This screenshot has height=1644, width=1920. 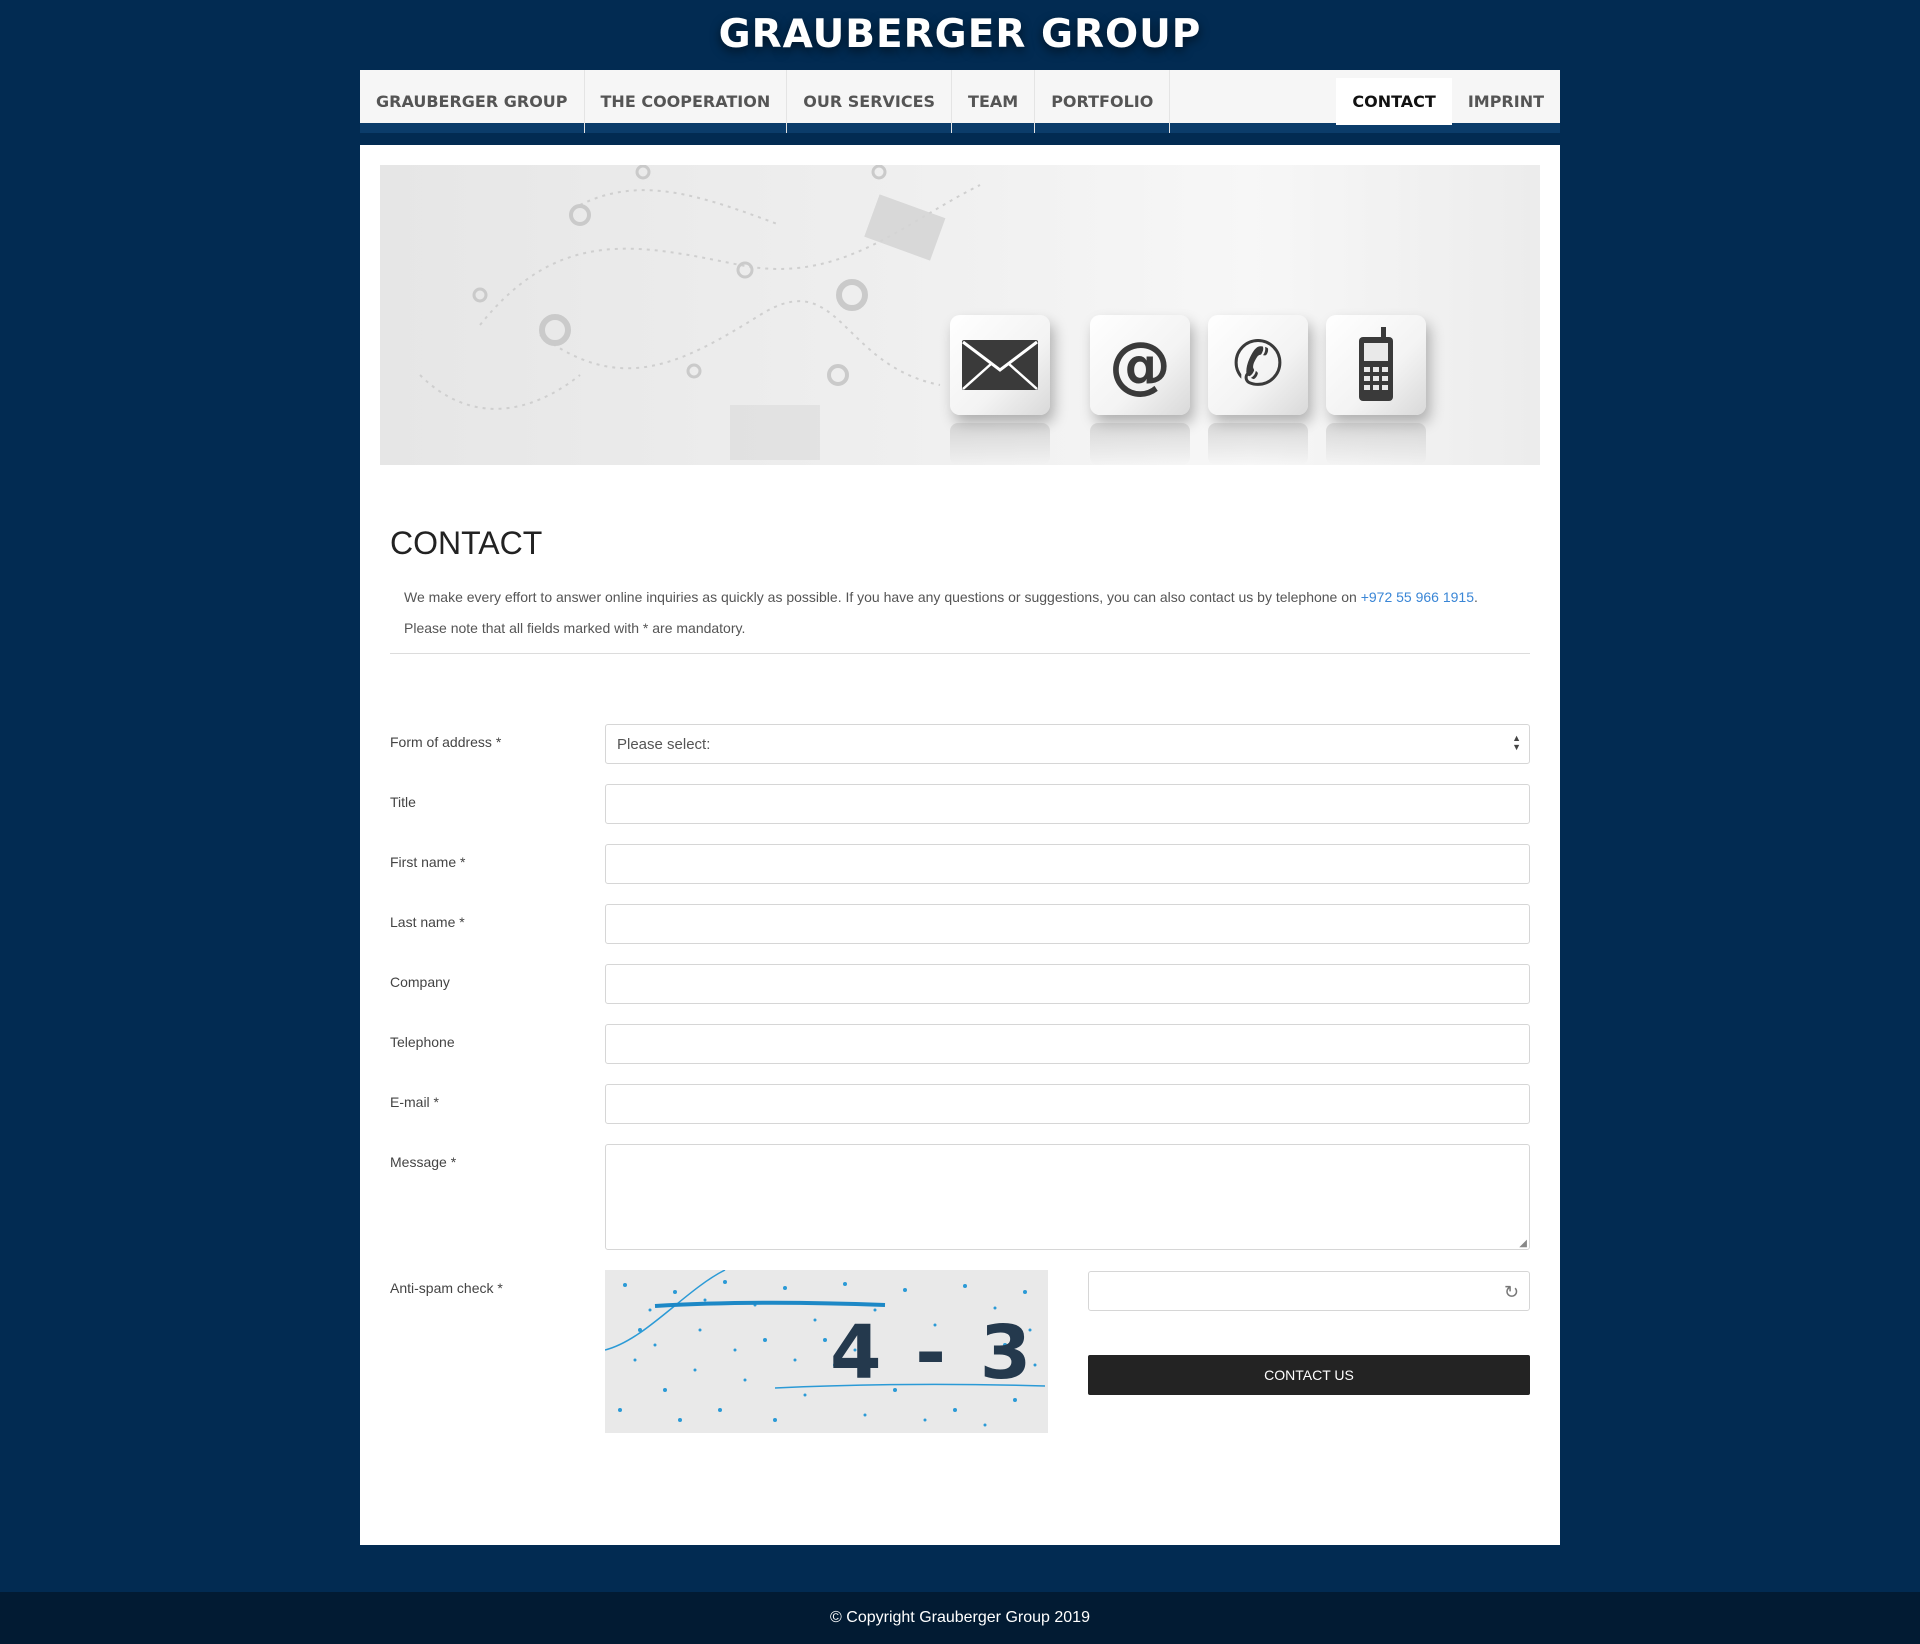 What do you see at coordinates (1309, 1375) in the screenshot?
I see `contact-us-button: CONTACT US` at bounding box center [1309, 1375].